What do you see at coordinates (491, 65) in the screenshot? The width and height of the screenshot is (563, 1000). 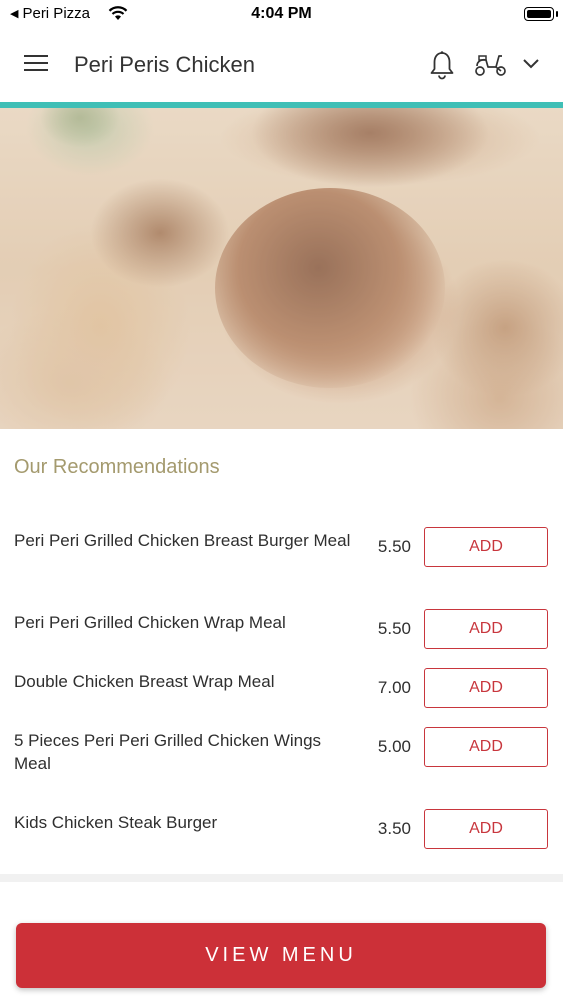 I see `scooter-icon` at bounding box center [491, 65].